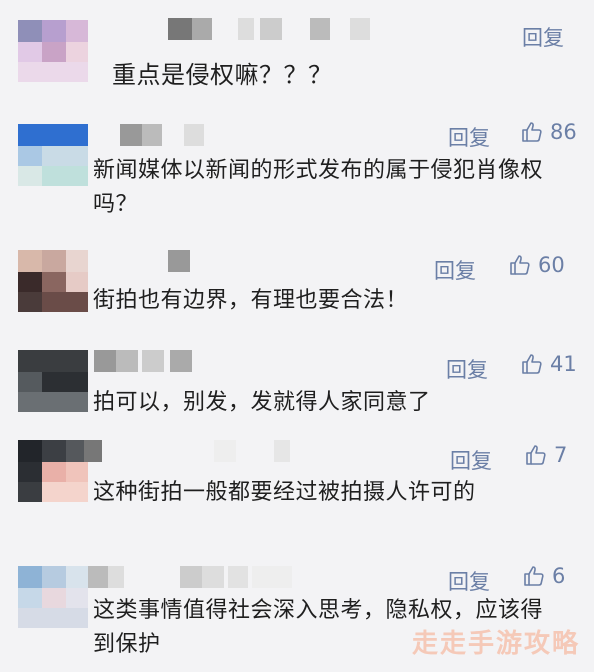  I want to click on like-button: 7, so click(545, 455).